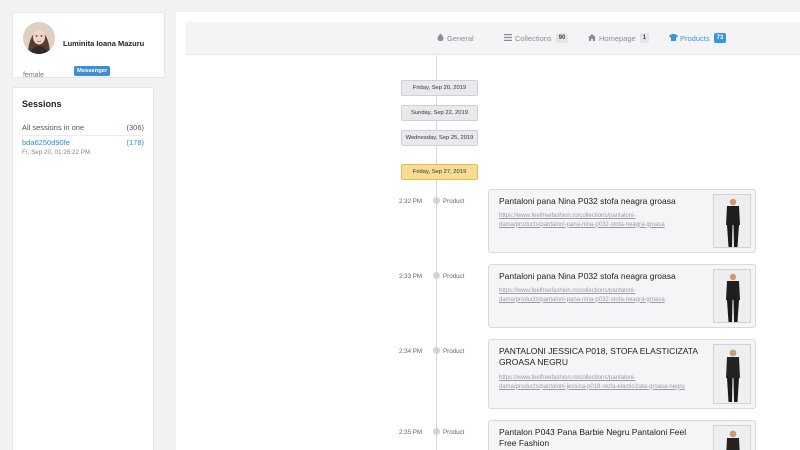 This screenshot has width=800, height=450. I want to click on profile-card: Luminita Ioana Mazuru Messenger female, so click(88, 45).